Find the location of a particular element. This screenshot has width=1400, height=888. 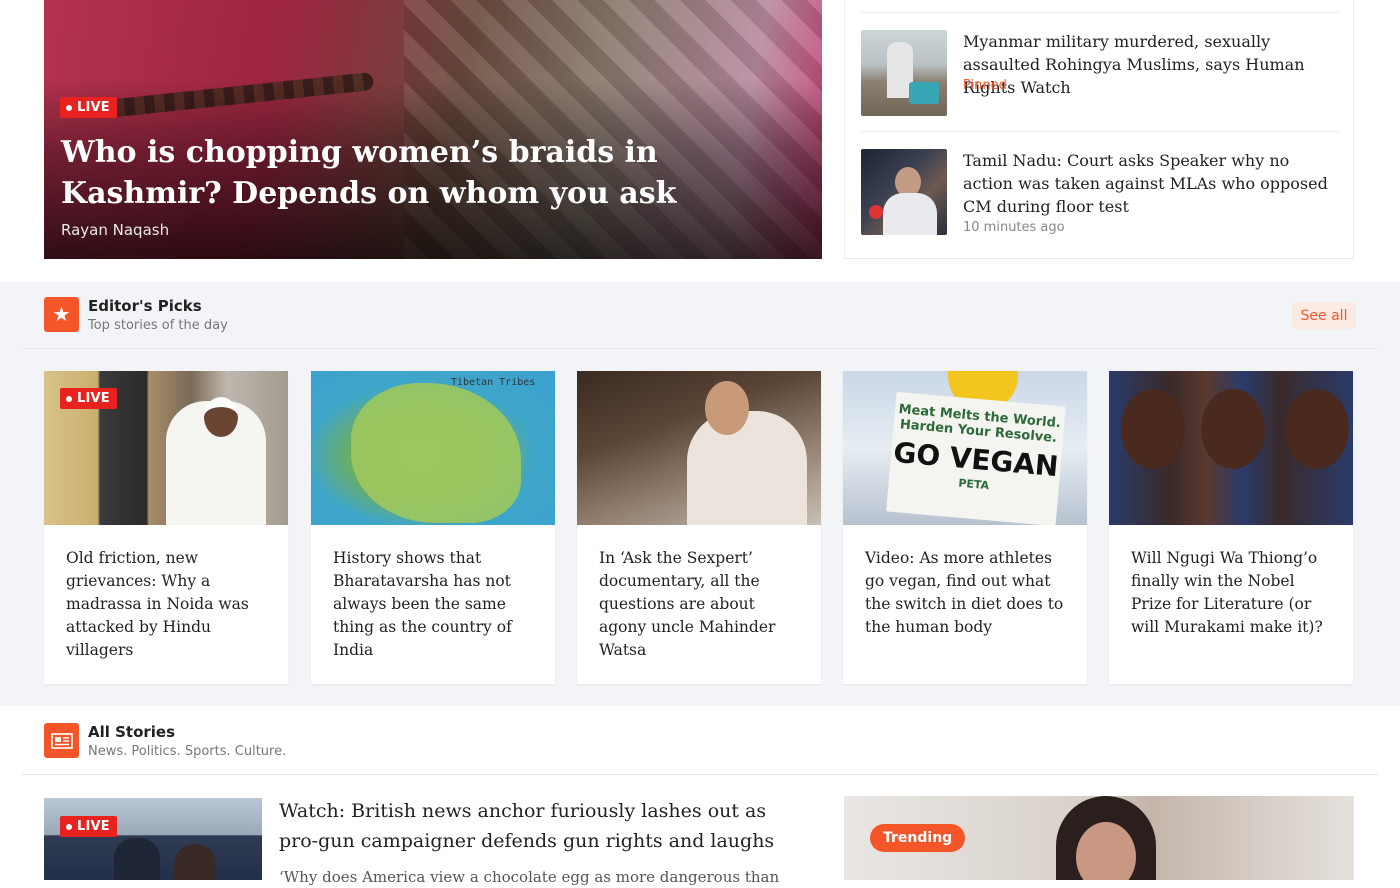

section-subtitle: Top stories of the day is located at coordinates (158, 325).